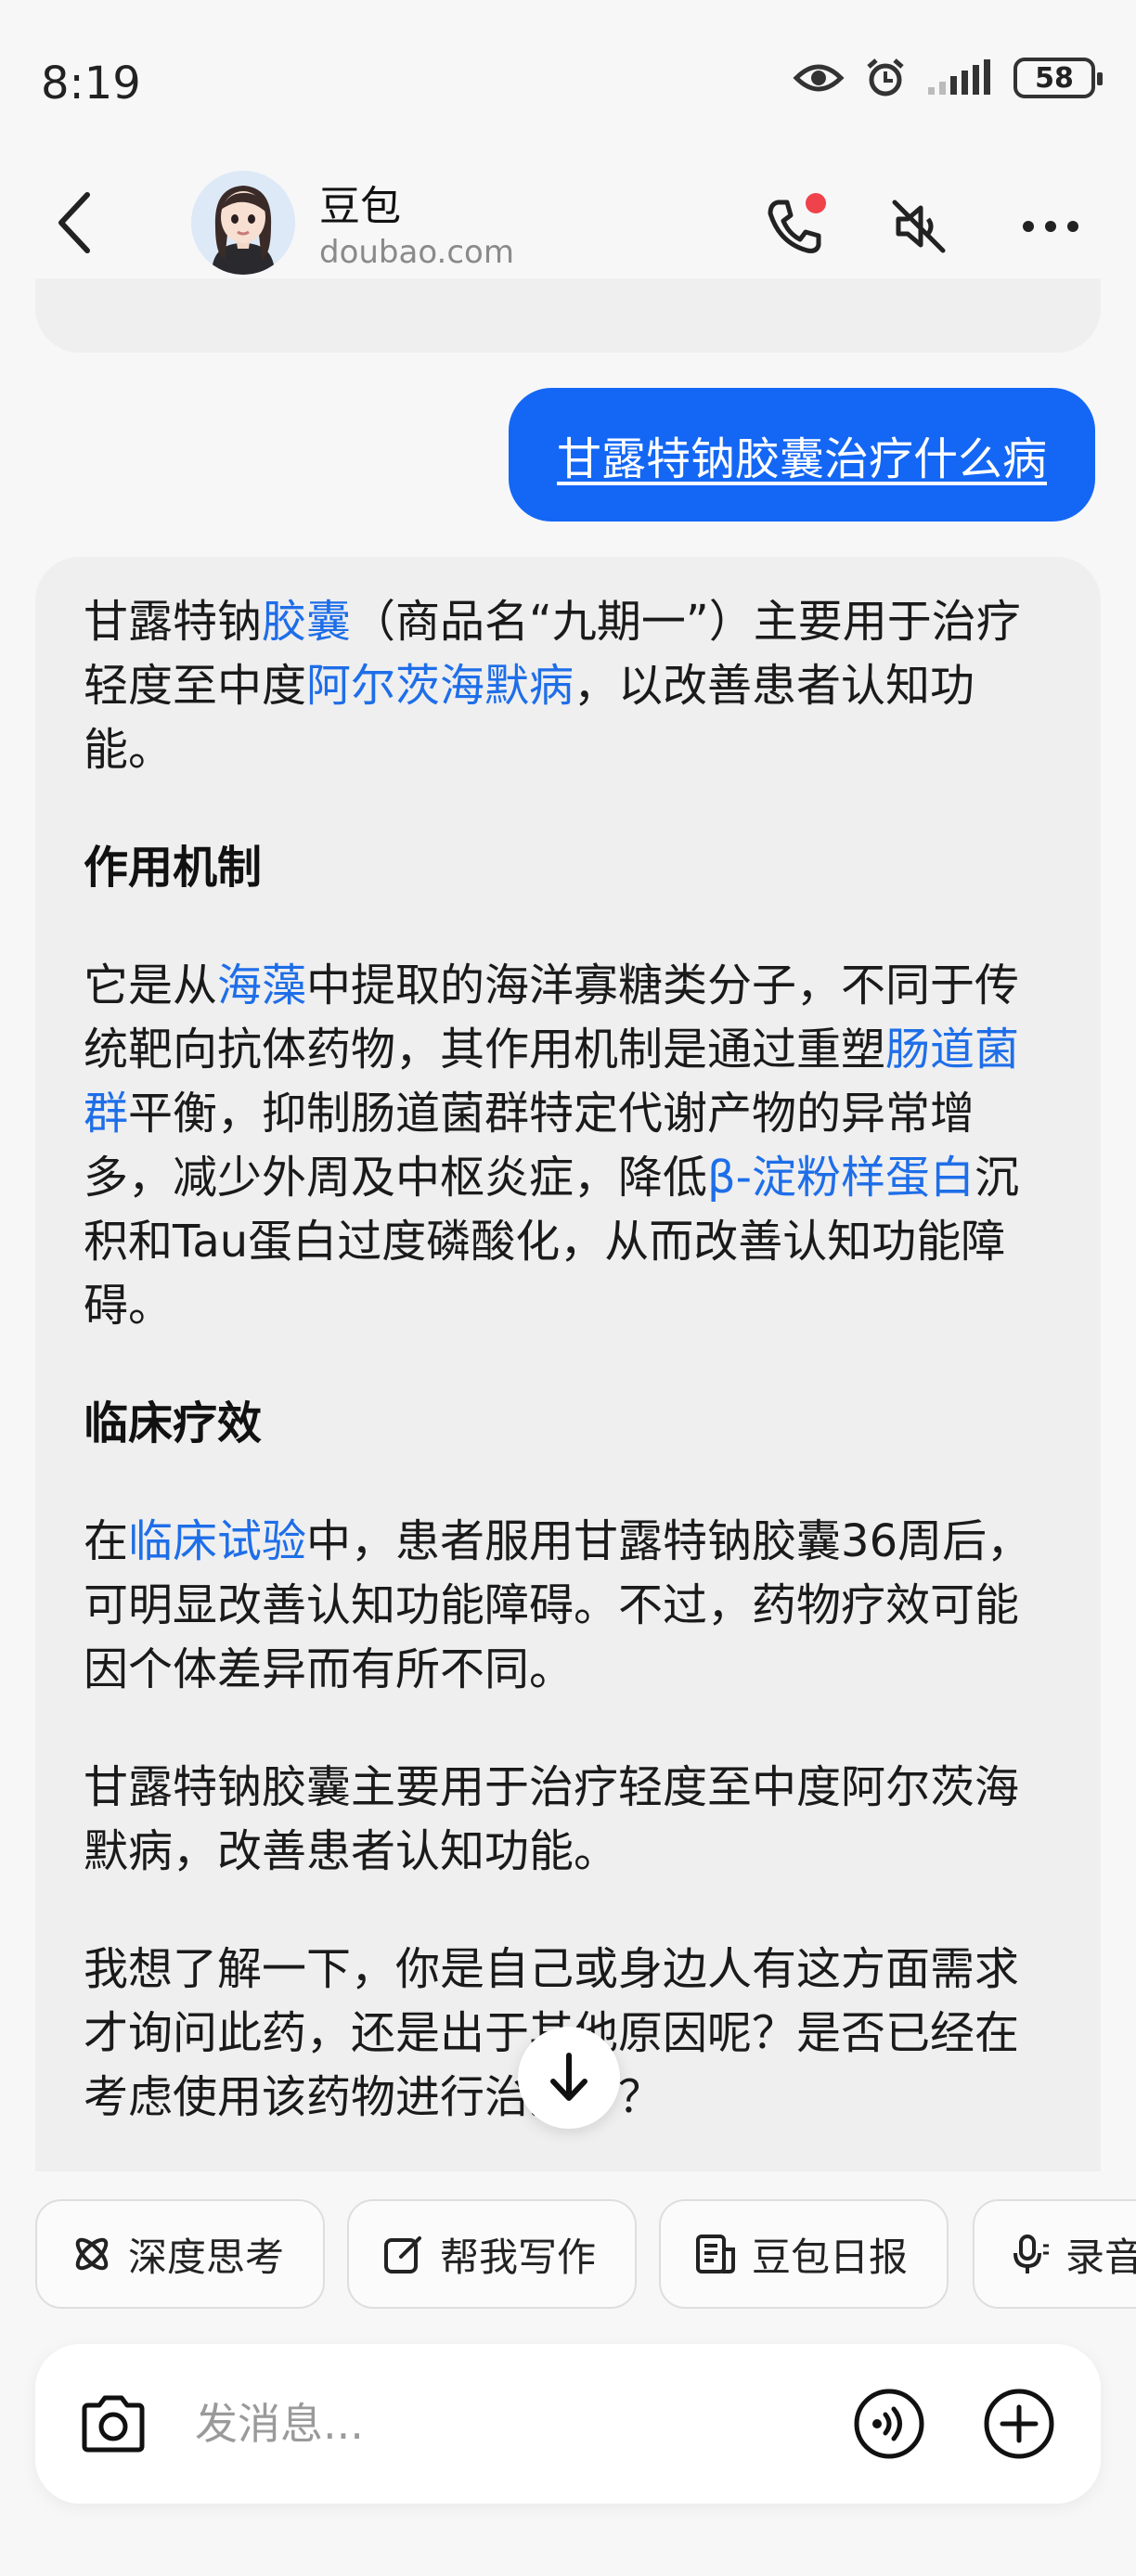 The height and width of the screenshot is (2576, 1136). What do you see at coordinates (151, 986) in the screenshot?
I see `text-run: 它是从` at bounding box center [151, 986].